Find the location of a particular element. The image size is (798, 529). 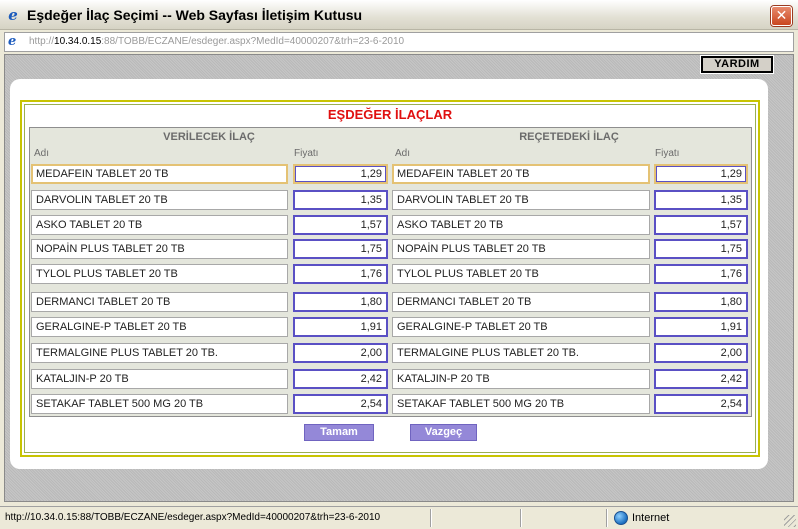

cancel-button: Vazgeç is located at coordinates (443, 432).